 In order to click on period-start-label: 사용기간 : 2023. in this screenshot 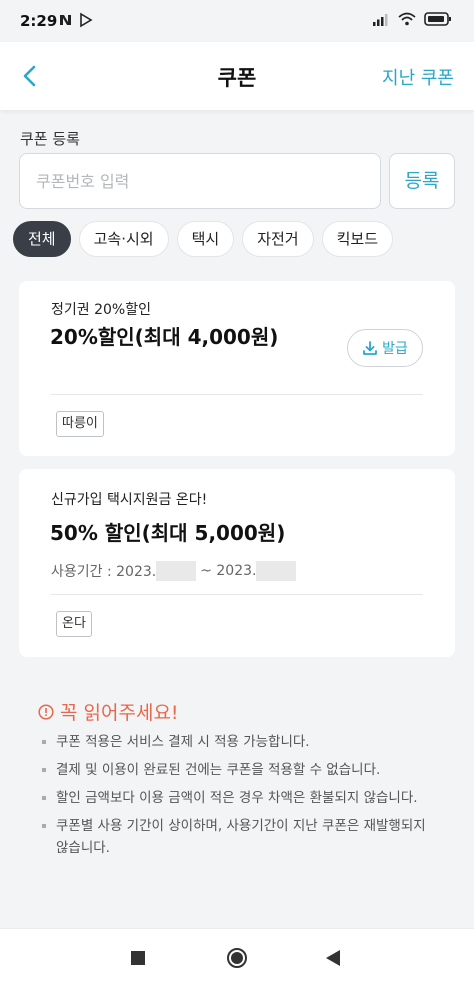, I will do `click(104, 572)`.